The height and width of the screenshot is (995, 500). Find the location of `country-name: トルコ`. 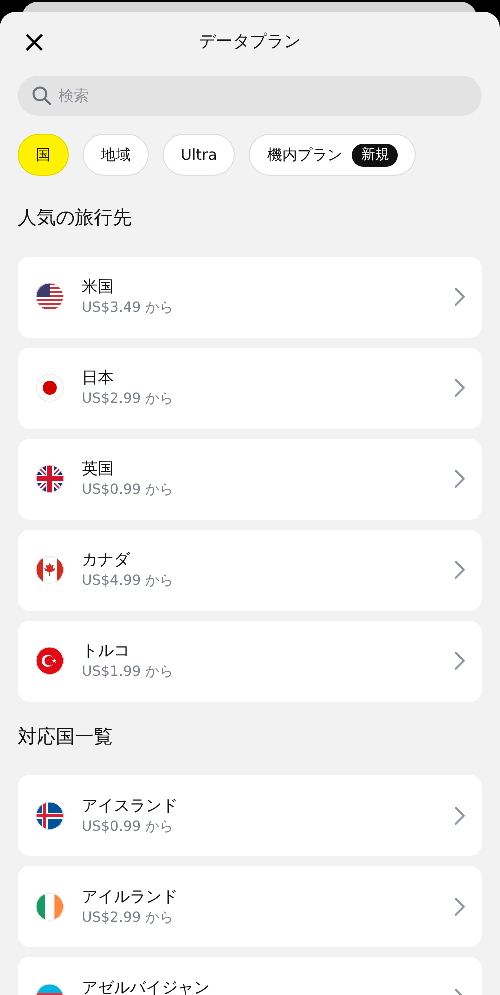

country-name: トルコ is located at coordinates (106, 651).